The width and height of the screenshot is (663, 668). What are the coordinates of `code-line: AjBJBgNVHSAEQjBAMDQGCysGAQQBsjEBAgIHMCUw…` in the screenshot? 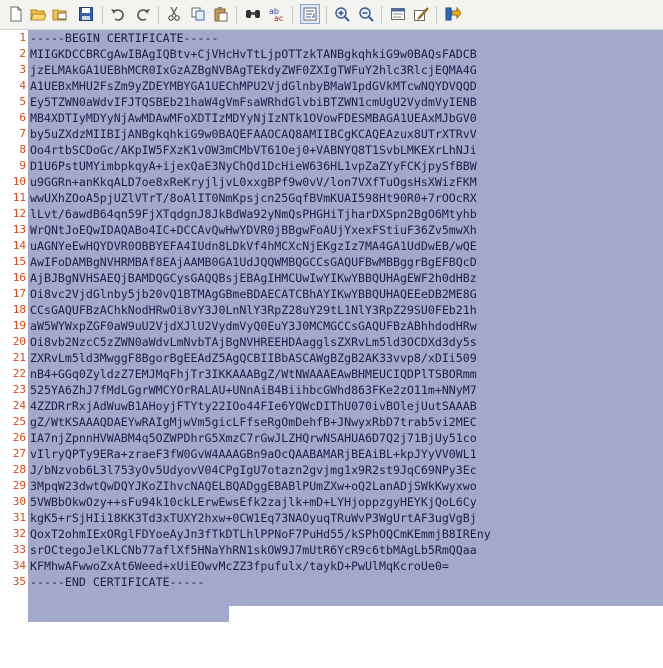 It's located at (253, 278).